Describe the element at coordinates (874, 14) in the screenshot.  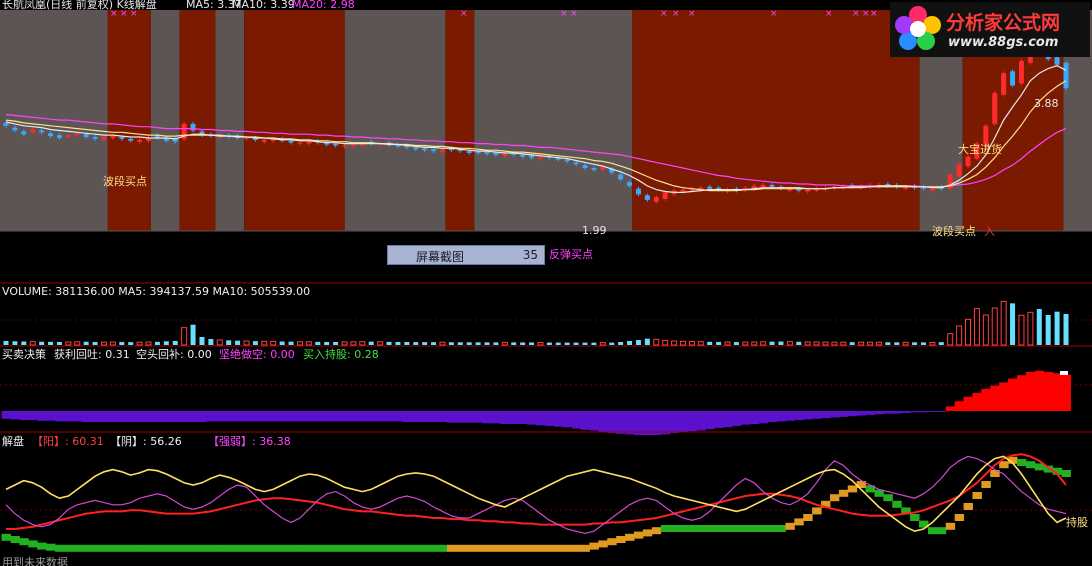
I see `signal-marker-13: ×` at that location.